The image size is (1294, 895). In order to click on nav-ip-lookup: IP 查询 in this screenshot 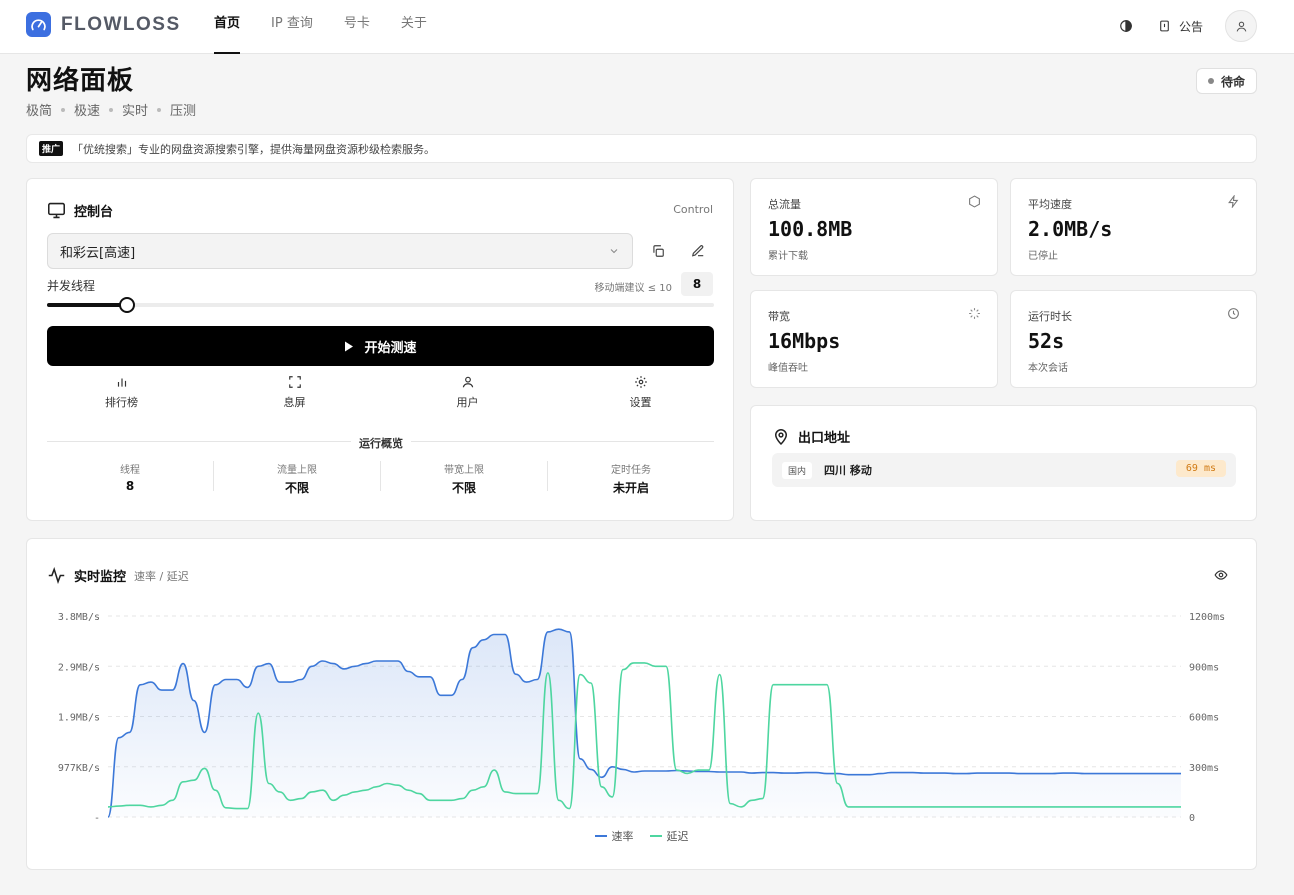, I will do `click(292, 27)`.